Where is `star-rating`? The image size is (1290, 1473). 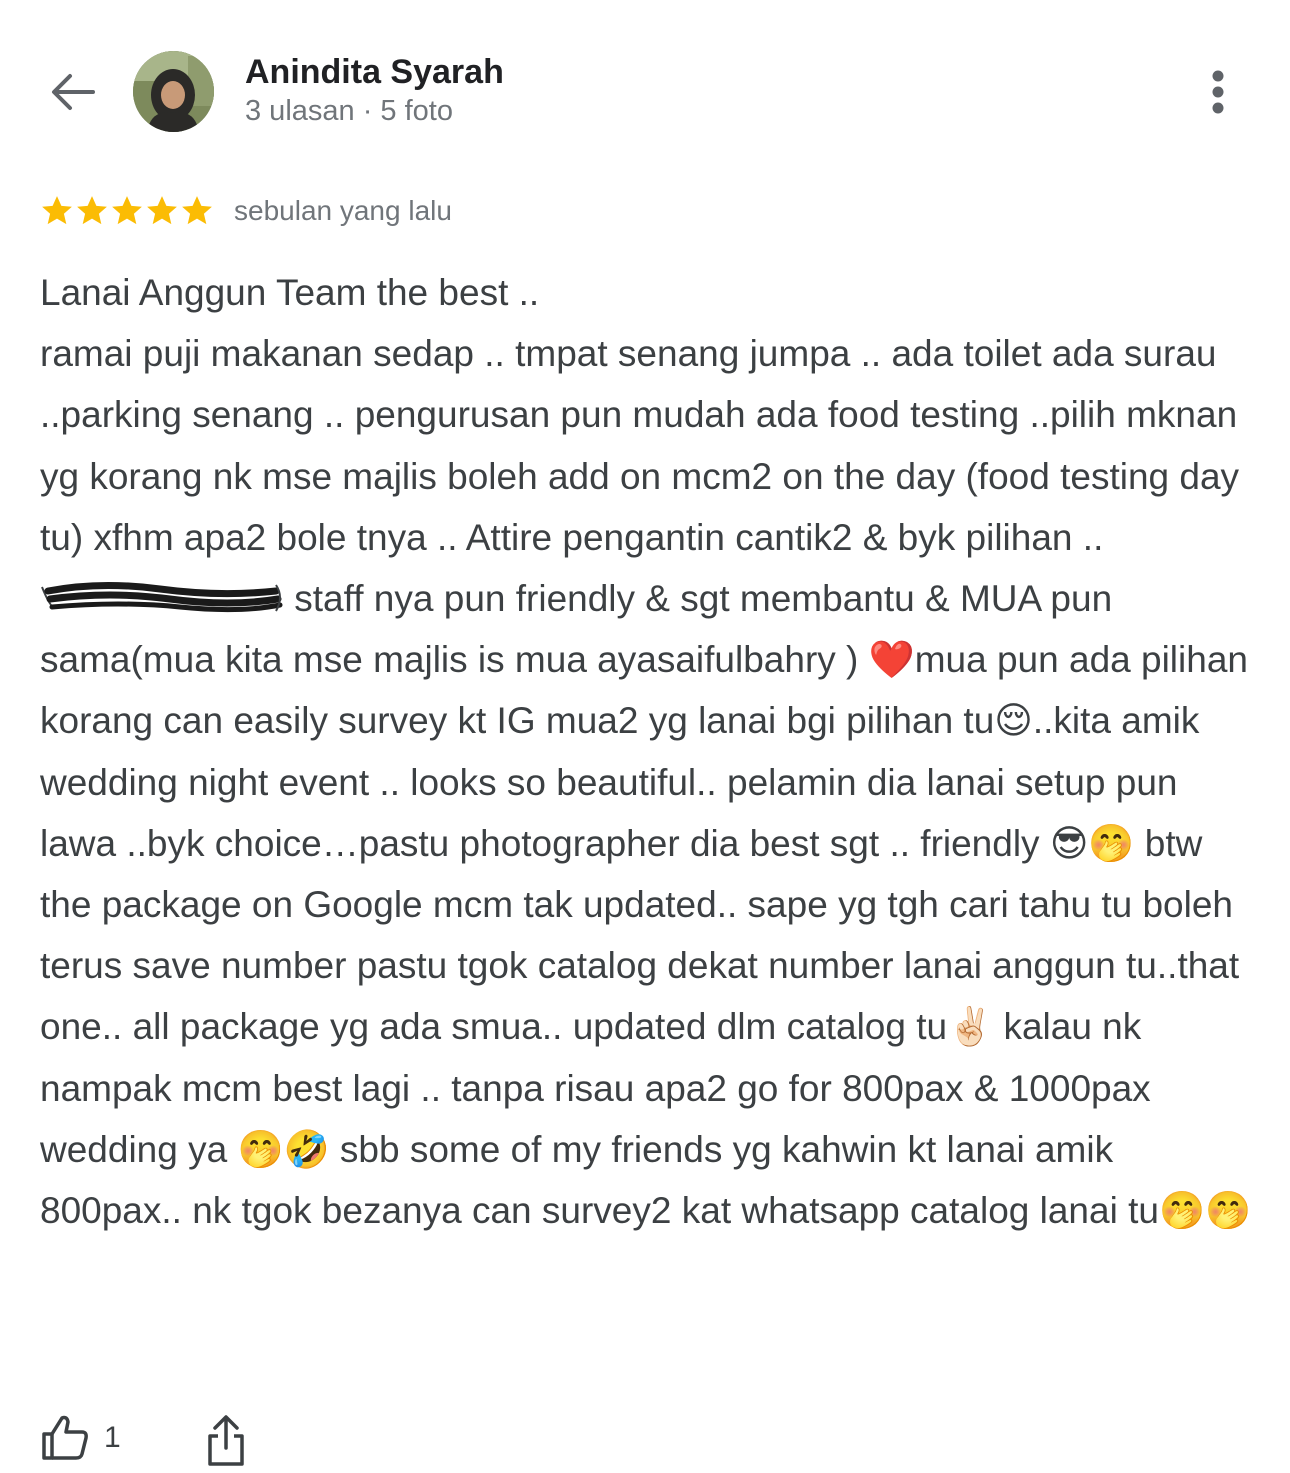 star-rating is located at coordinates (127, 211).